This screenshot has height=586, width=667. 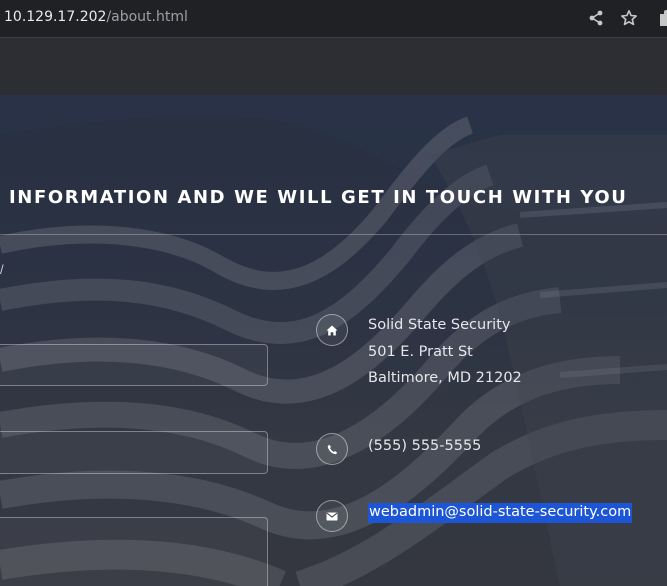 What do you see at coordinates (333, 66) in the screenshot?
I see `site-navbar` at bounding box center [333, 66].